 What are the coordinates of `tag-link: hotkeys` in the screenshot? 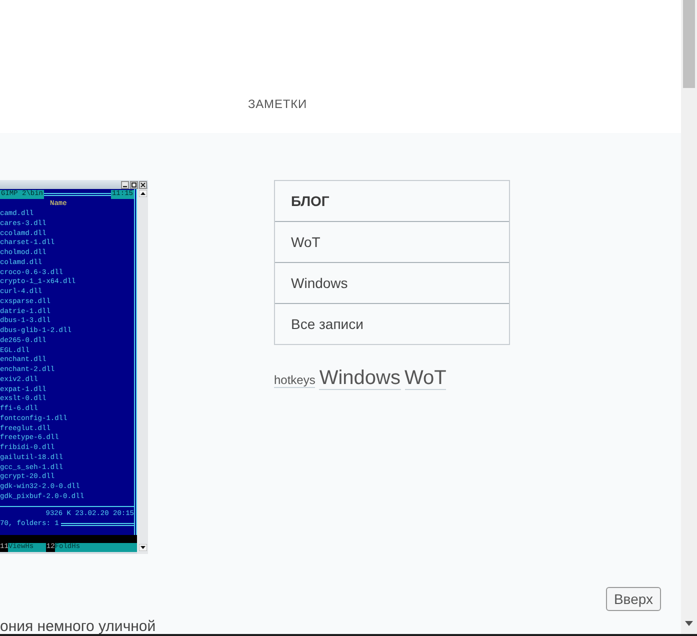 It's located at (295, 381).